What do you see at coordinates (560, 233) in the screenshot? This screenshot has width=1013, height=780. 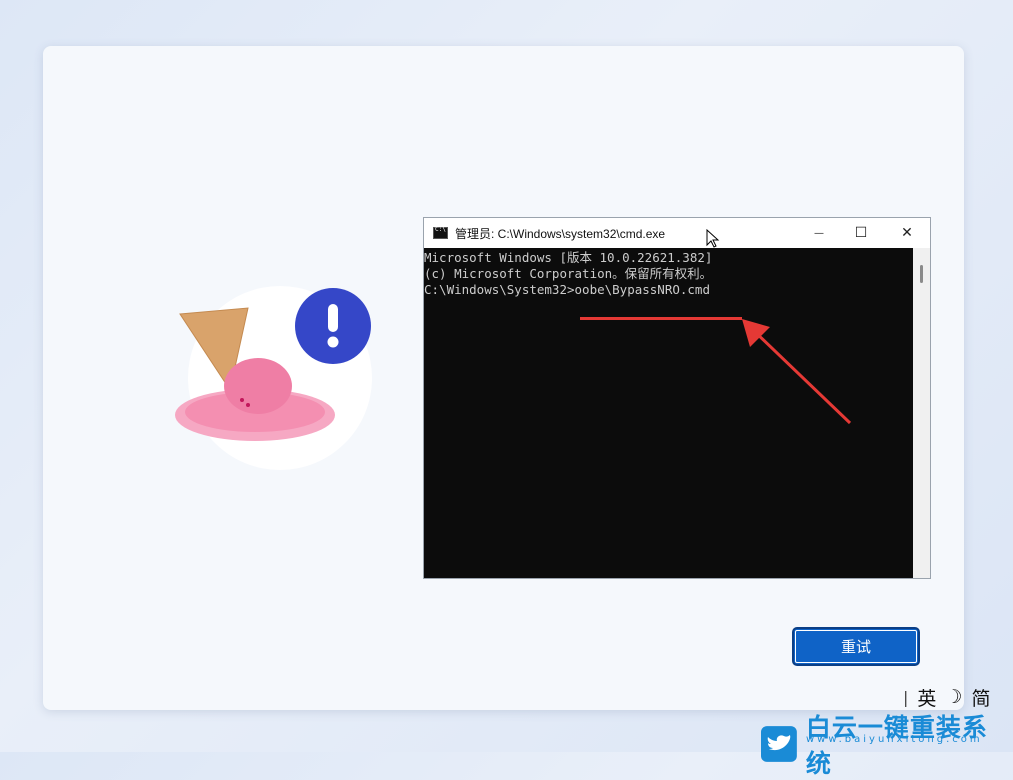 I see `cmd-window-title: 管理员: C:\Windows\system32\cmd.exe` at bounding box center [560, 233].